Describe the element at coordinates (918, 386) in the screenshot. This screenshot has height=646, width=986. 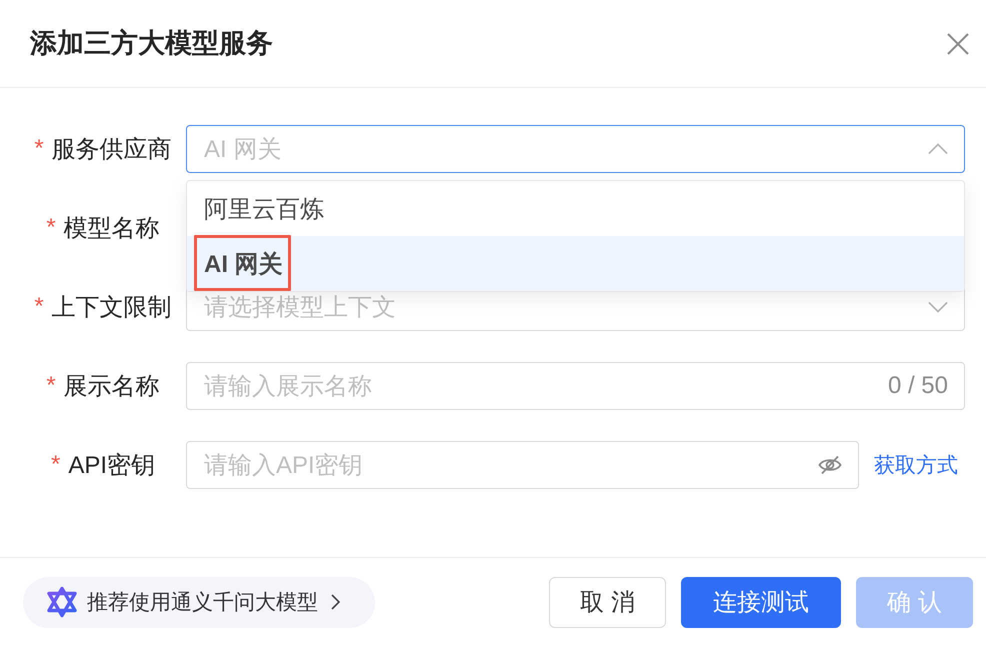
I see `character-counter: 0 / 50` at that location.